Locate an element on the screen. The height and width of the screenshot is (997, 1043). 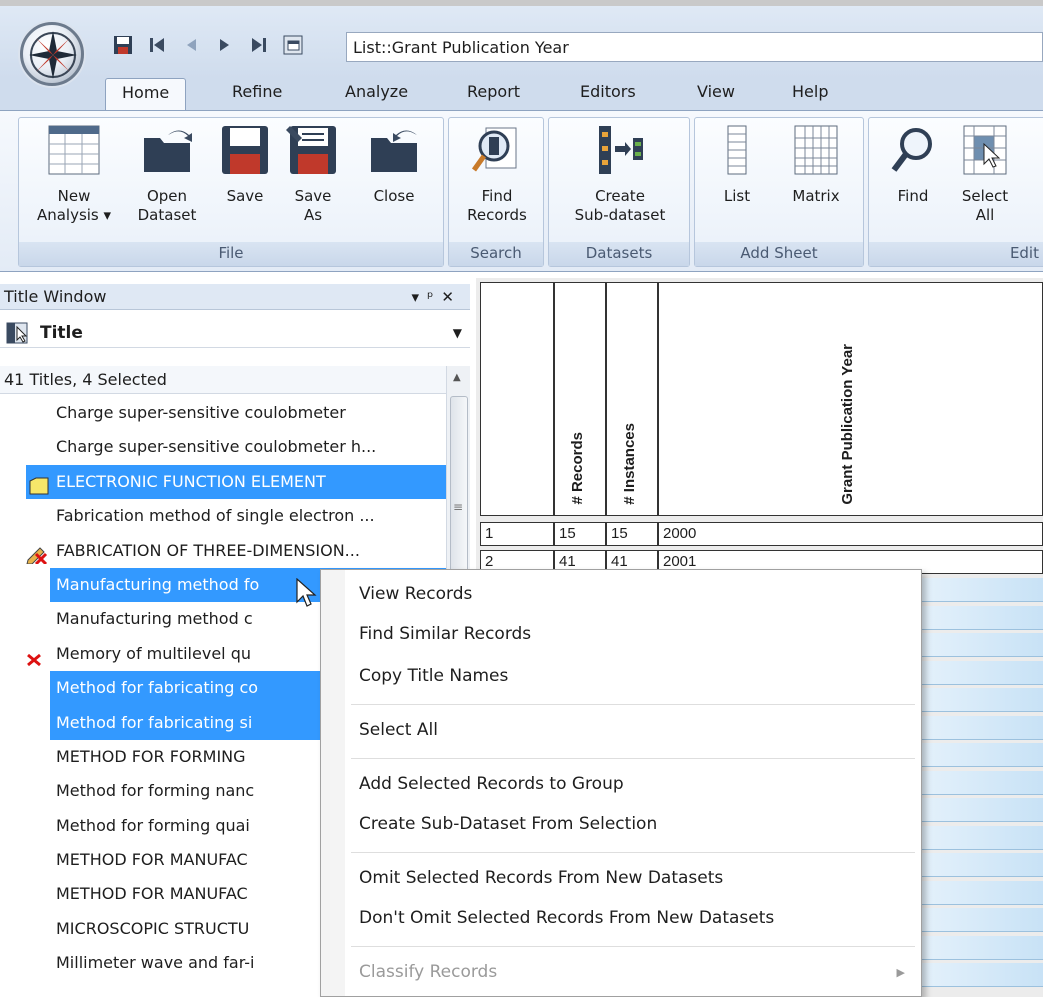
save-as-button: Save As is located at coordinates (313, 174).